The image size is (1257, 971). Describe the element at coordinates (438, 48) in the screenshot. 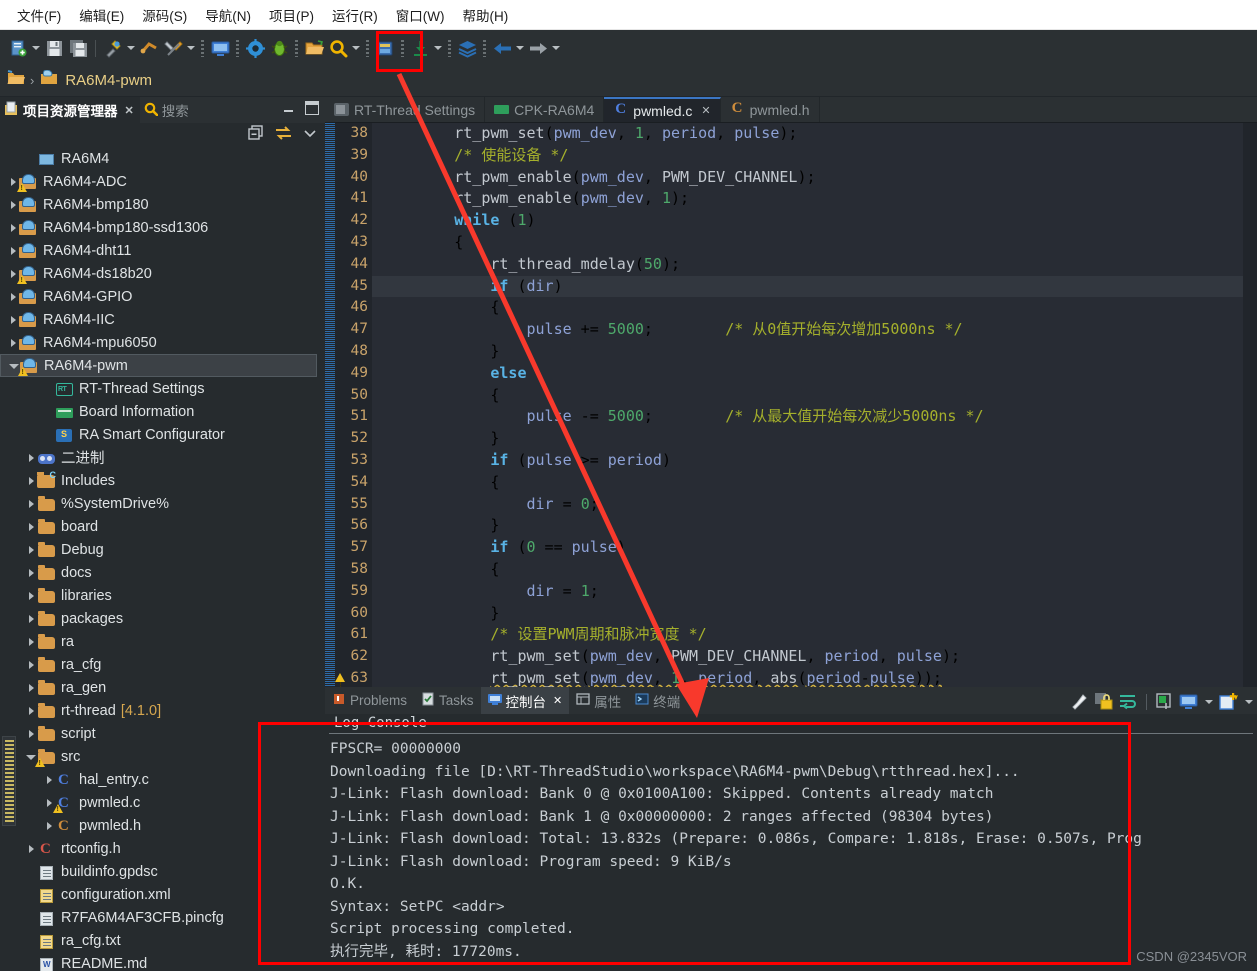

I see `download-dropdown-icon` at that location.